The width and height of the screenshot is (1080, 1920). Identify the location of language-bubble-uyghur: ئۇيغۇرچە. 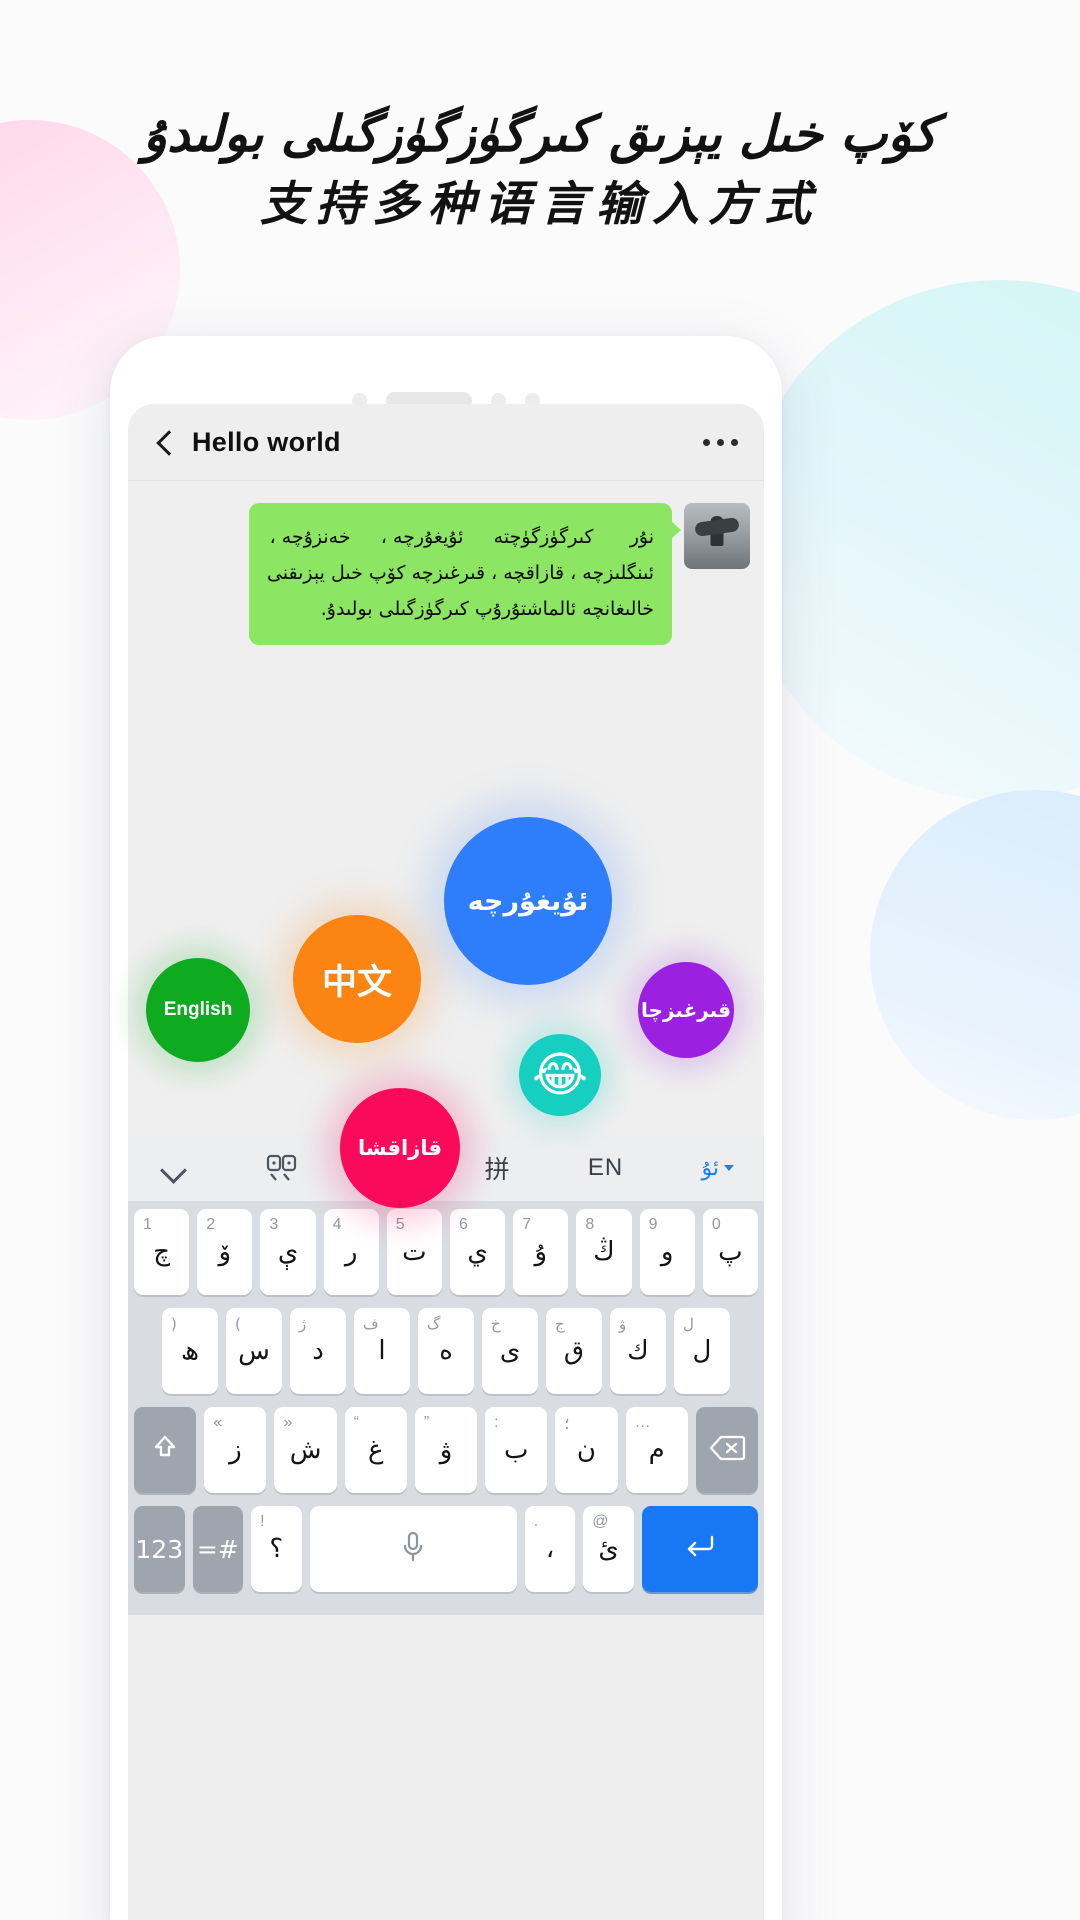
(528, 901).